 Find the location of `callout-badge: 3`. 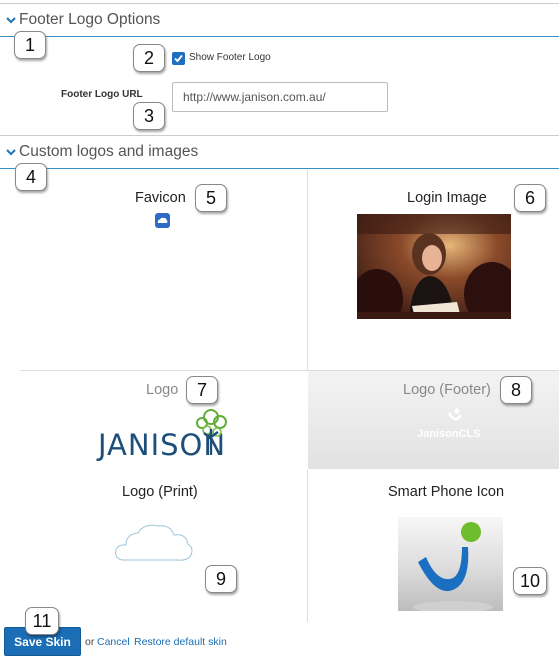

callout-badge: 3 is located at coordinates (149, 116).